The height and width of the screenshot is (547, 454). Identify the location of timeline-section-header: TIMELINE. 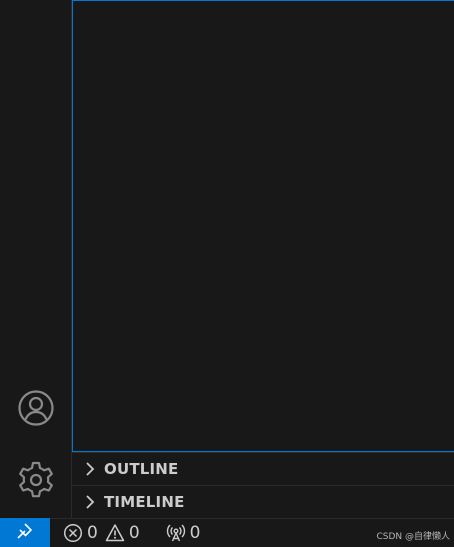
(263, 501).